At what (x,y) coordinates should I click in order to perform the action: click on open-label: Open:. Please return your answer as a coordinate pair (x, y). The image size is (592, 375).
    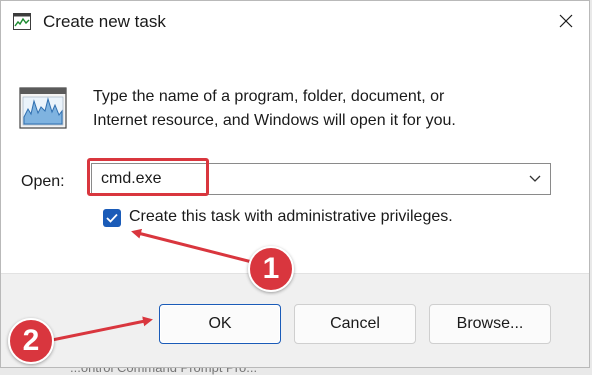
    Looking at the image, I should click on (43, 181).